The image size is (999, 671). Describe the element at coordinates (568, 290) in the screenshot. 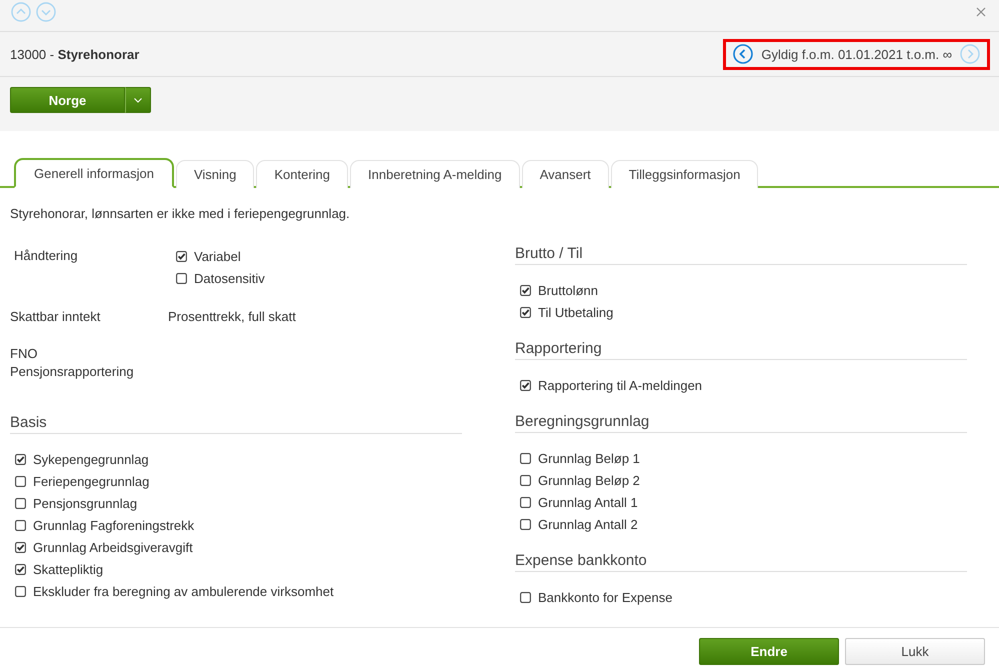

I see `checkbox-label: Bruttolønn` at that location.